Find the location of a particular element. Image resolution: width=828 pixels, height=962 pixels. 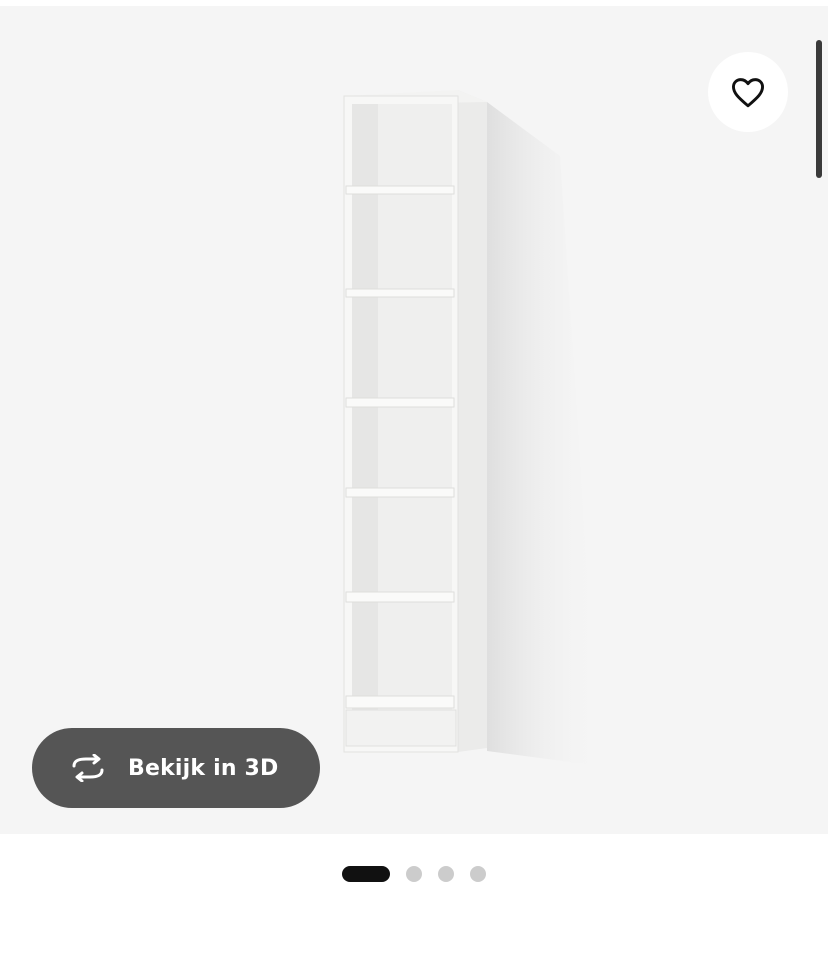

carousel-indicator is located at coordinates (414, 874).